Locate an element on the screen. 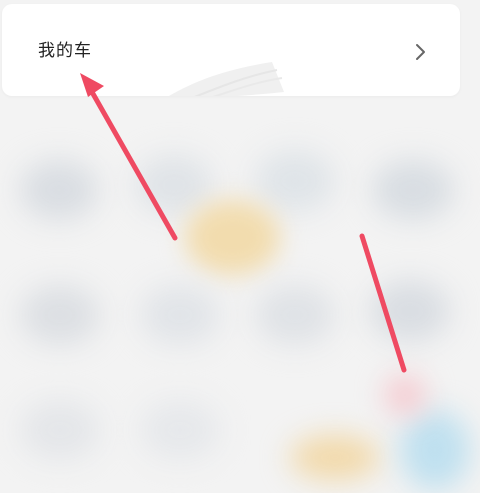  chevron-right-icon is located at coordinates (421, 52).